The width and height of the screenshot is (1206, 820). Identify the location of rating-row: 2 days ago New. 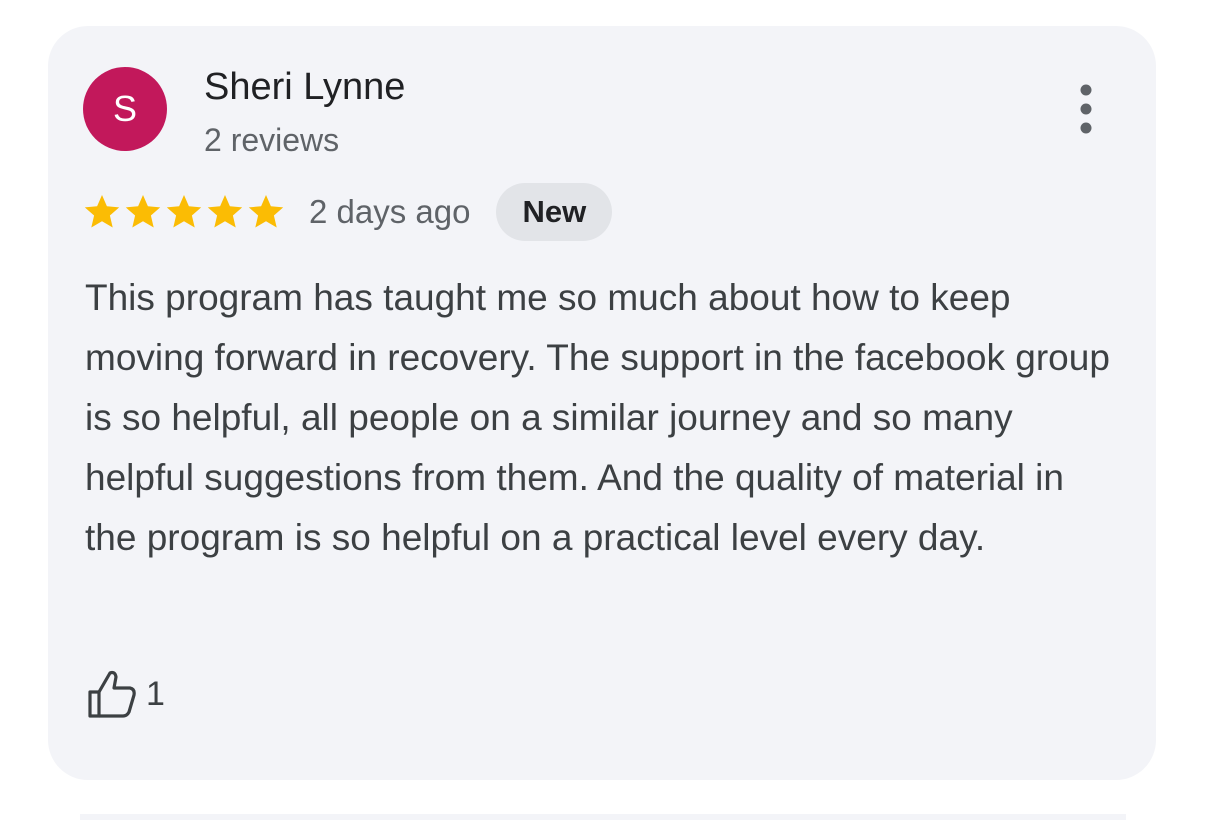
(348, 212).